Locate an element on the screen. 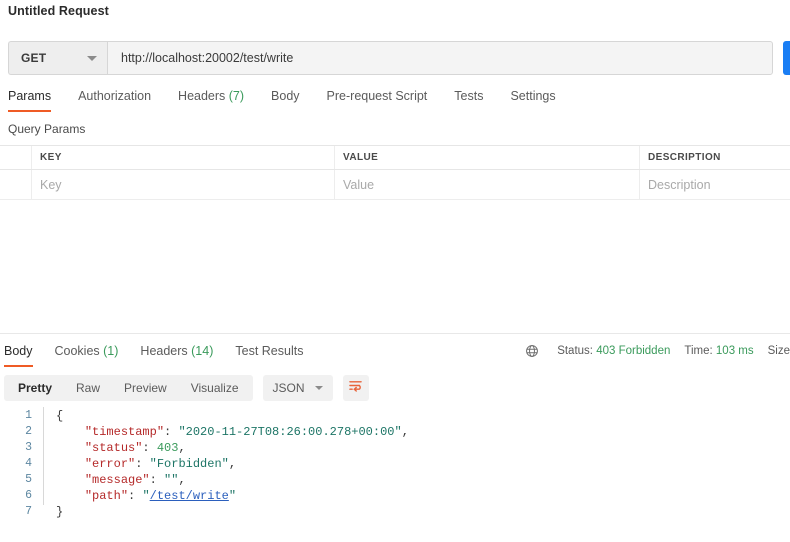  code-line: 4 "error": "Forbidden", is located at coordinates (395, 464).